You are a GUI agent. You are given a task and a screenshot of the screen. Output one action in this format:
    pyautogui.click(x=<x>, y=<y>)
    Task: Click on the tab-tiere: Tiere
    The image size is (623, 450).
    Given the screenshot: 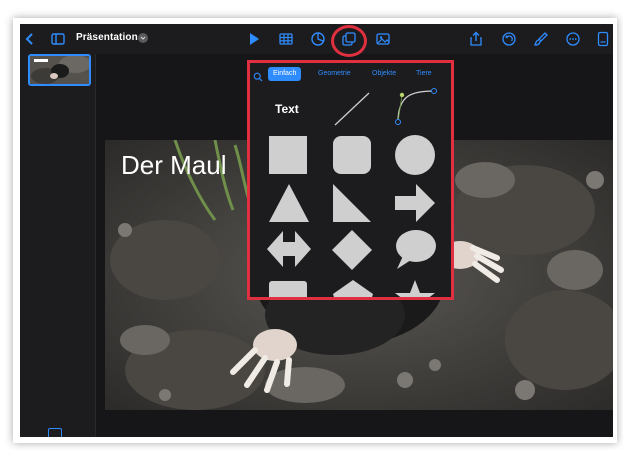 What is the action you would take?
    pyautogui.click(x=424, y=74)
    